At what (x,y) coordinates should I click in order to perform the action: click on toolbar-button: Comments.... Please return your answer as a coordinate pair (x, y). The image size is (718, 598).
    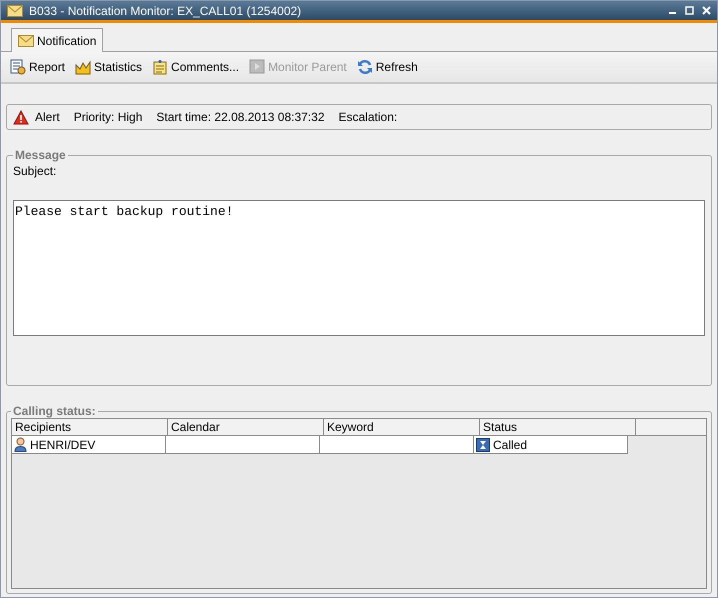
    Looking at the image, I should click on (195, 67).